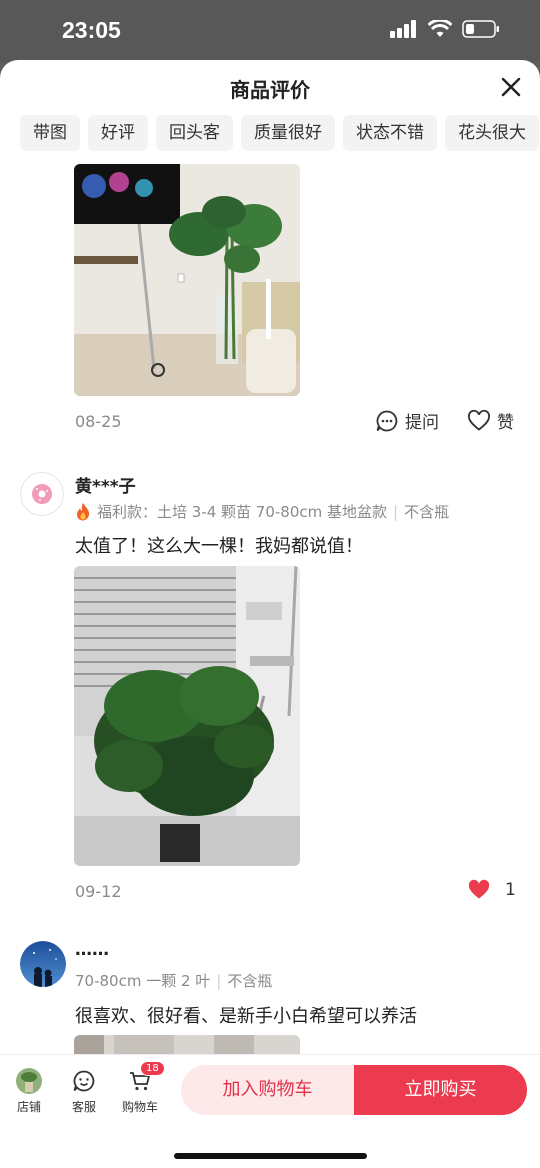 The width and height of the screenshot is (540, 1168). What do you see at coordinates (28, 1107) in the screenshot?
I see `shop-label: 店铺` at bounding box center [28, 1107].